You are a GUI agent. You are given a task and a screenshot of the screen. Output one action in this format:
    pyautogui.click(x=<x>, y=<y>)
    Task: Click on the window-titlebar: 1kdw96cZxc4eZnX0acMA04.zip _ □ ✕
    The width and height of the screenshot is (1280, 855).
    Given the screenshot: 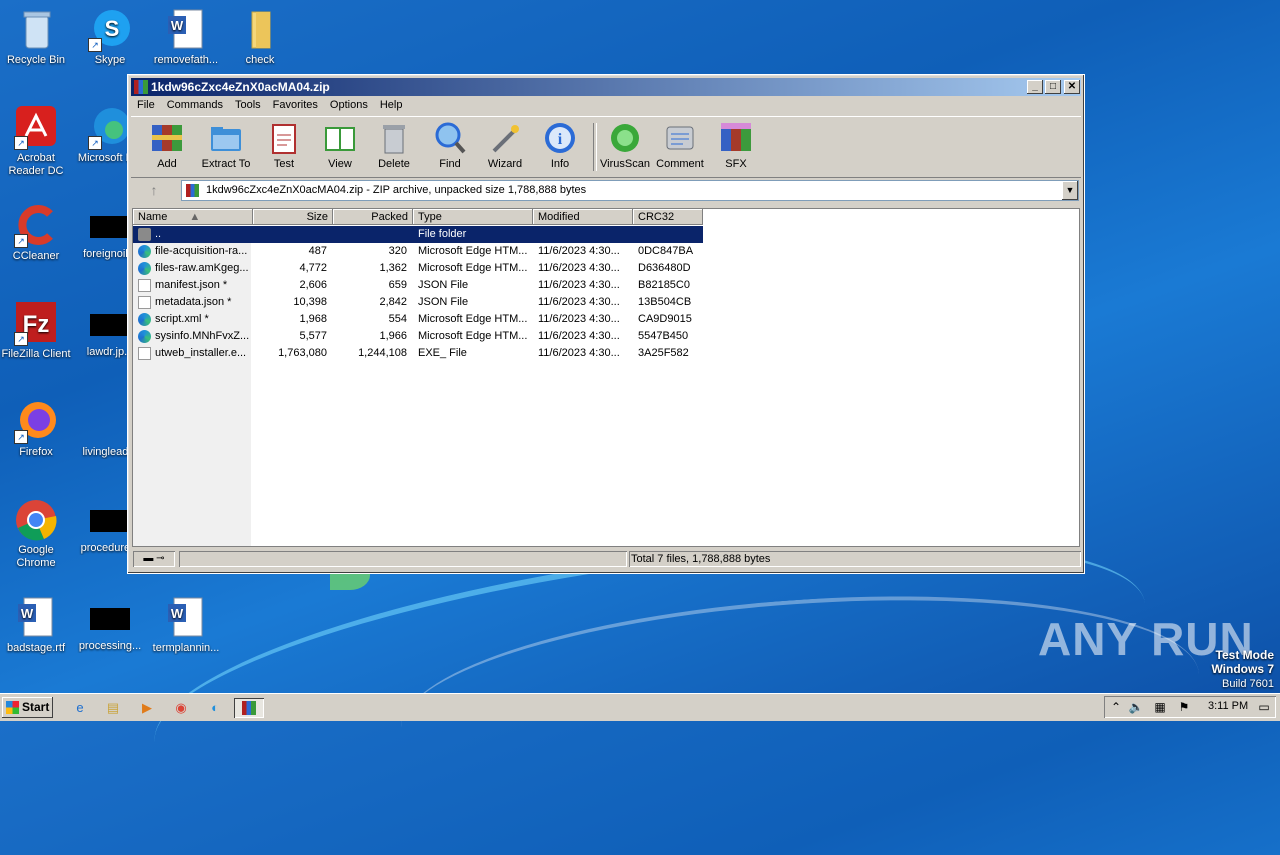 What is the action you would take?
    pyautogui.click(x=606, y=87)
    